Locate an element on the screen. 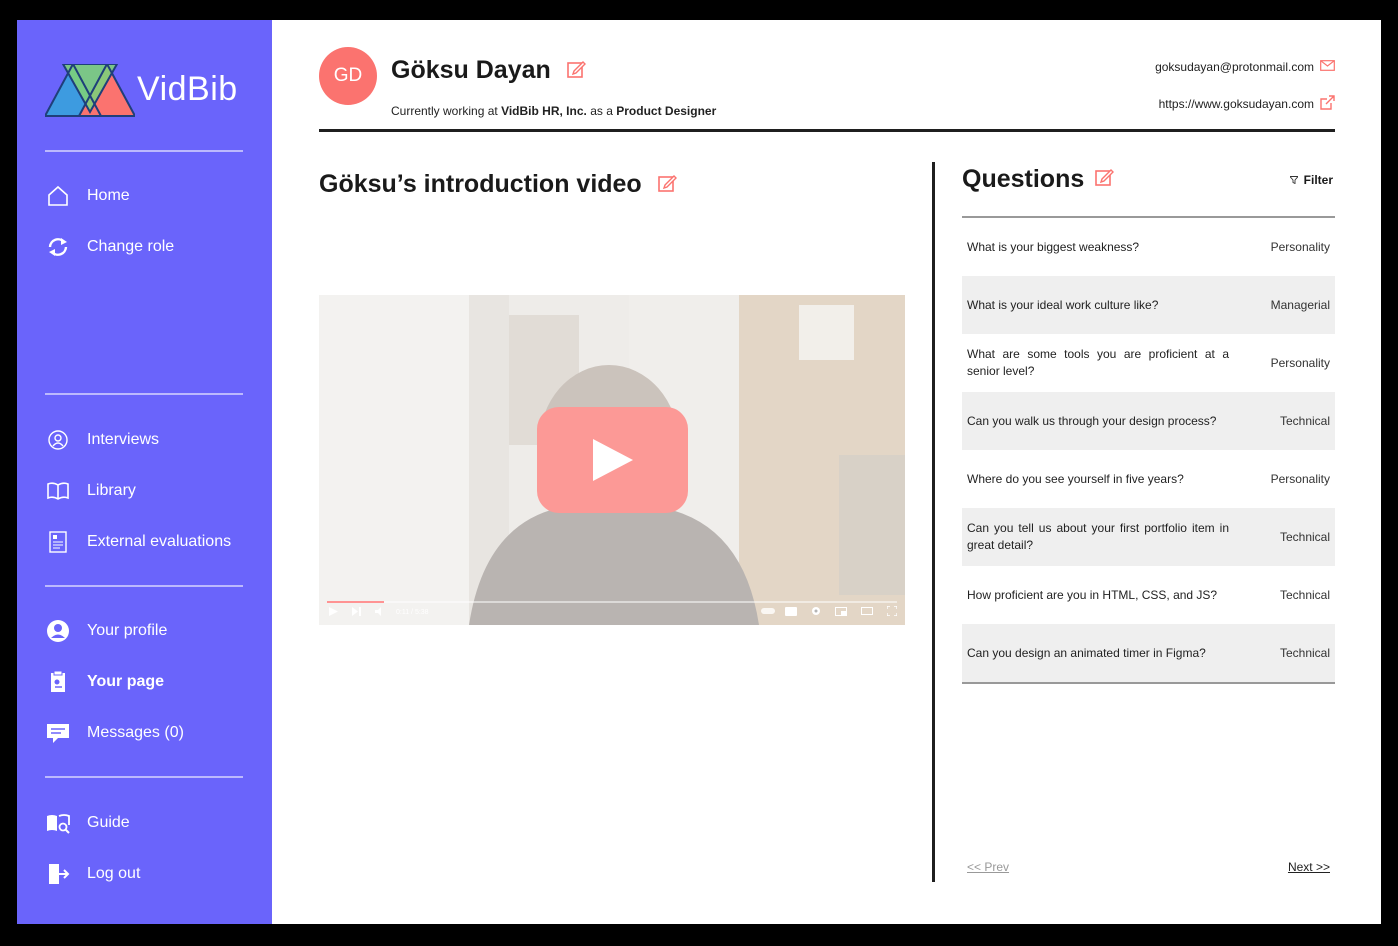 The width and height of the screenshot is (1398, 946). avatar: GD is located at coordinates (348, 76).